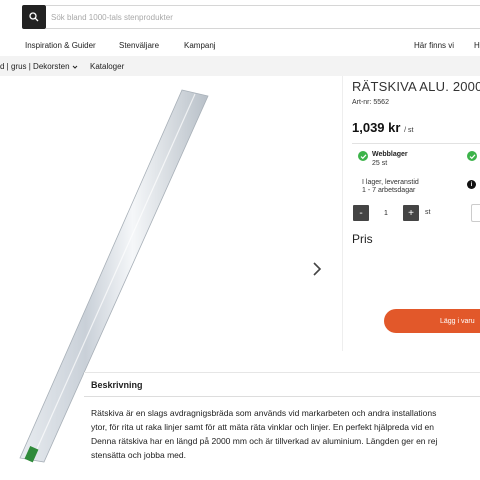 This screenshot has width=480, height=480. I want to click on description-heading: Beskrivning, so click(117, 385).